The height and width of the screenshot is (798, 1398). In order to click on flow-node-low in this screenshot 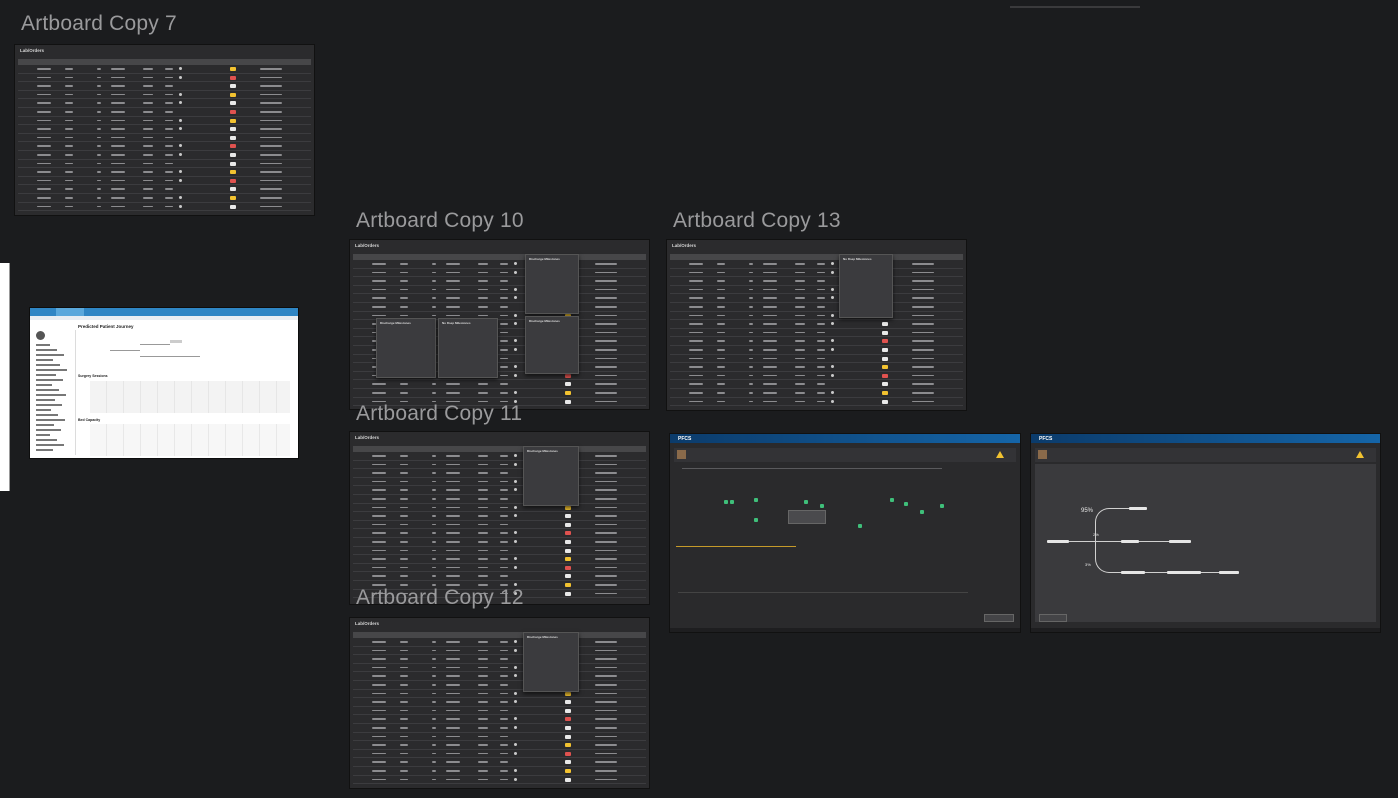, I will do `click(1133, 572)`.